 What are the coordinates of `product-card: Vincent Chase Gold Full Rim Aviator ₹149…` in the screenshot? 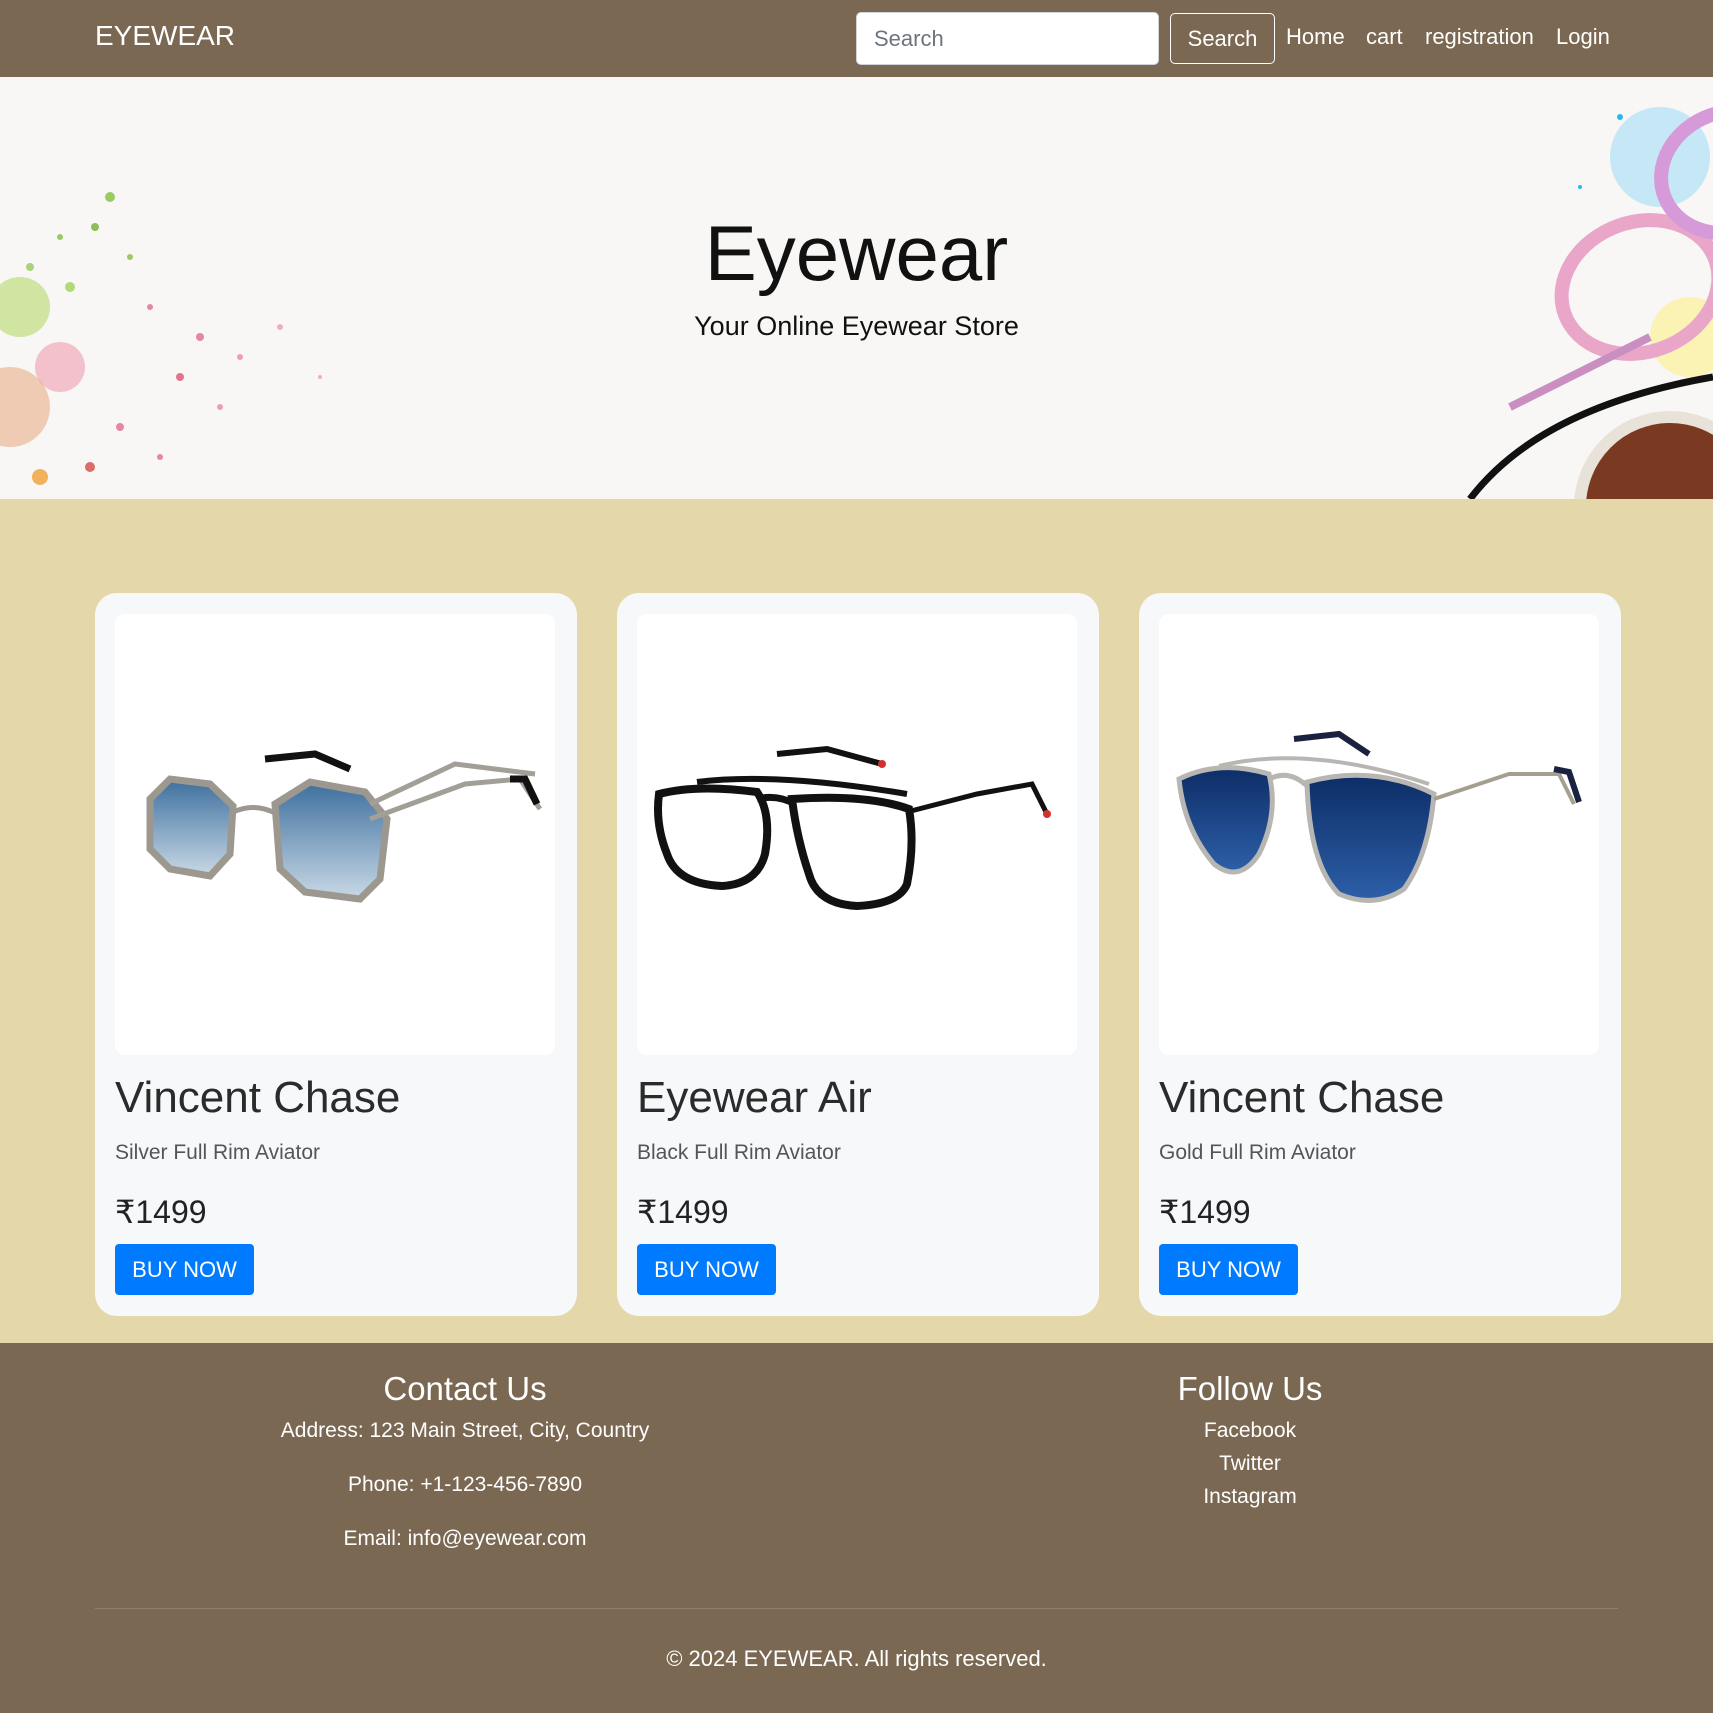 It's located at (1380, 954).